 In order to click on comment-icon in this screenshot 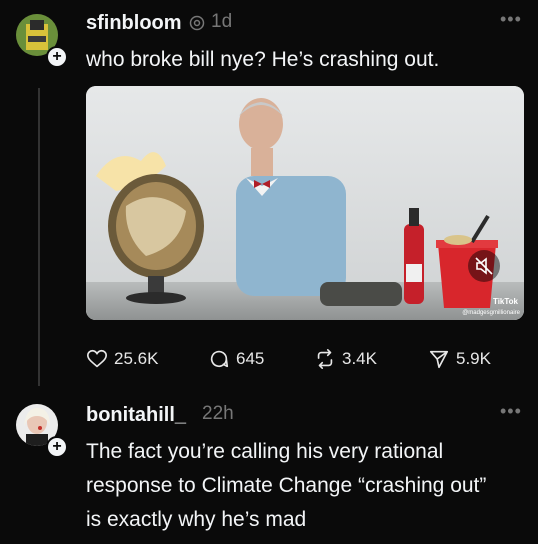, I will do `click(219, 359)`.